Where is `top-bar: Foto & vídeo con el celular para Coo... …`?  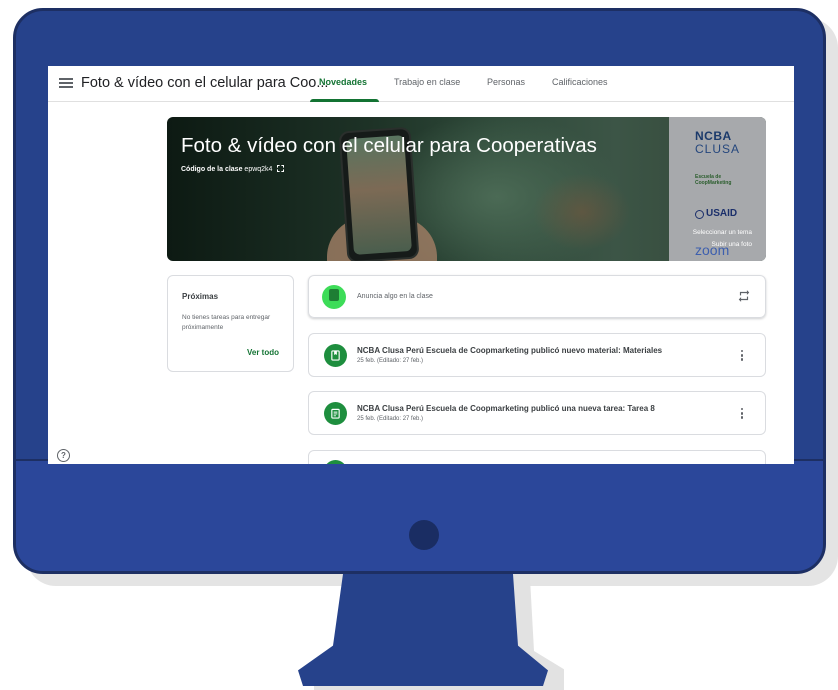
top-bar: Foto & vídeo con el celular para Coo... … is located at coordinates (421, 84).